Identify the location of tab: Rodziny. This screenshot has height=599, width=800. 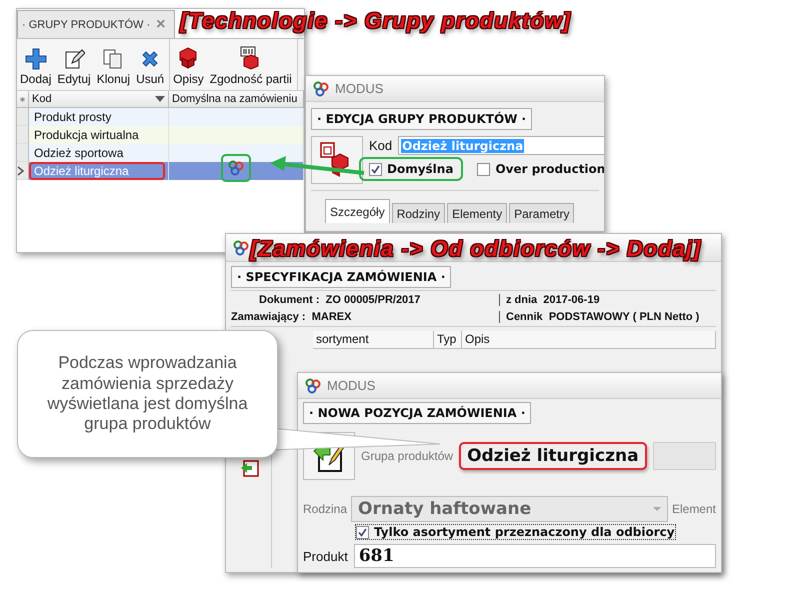
(419, 213).